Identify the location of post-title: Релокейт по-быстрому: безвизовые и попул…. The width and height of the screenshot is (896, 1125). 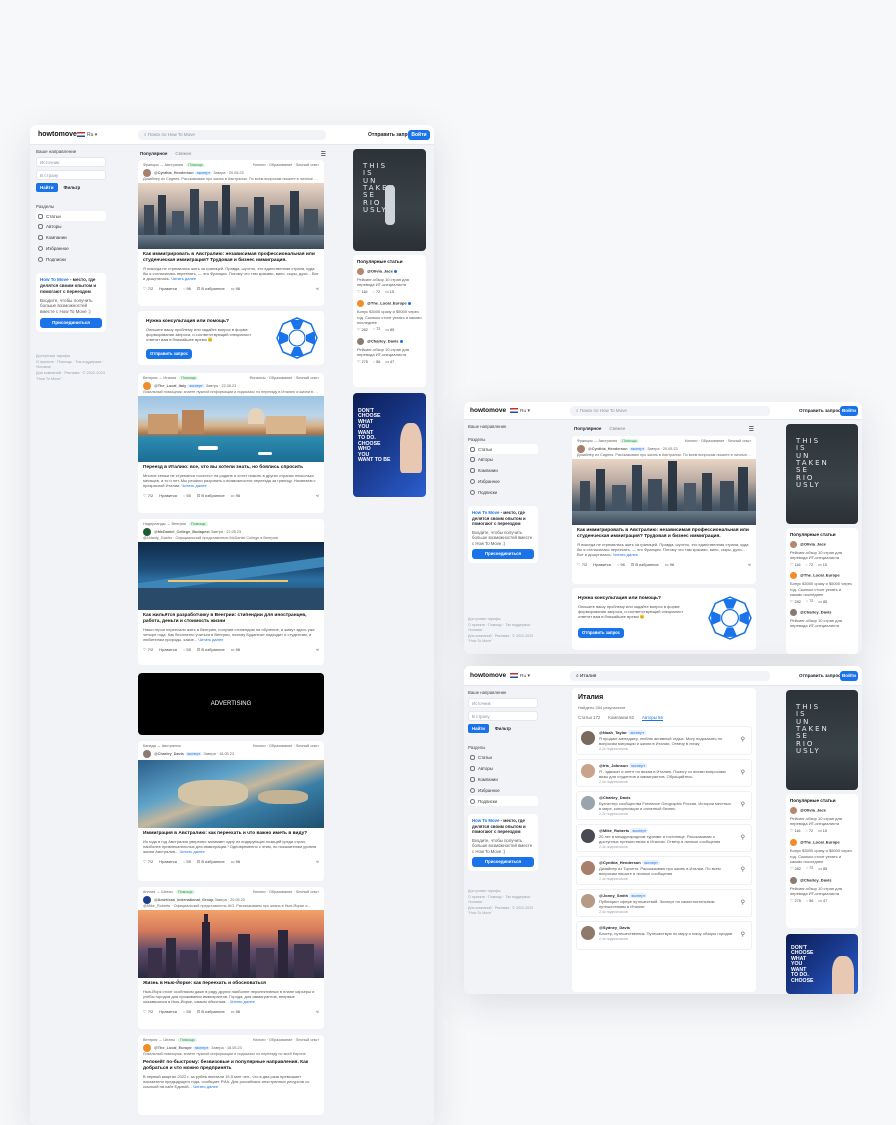
(231, 1065).